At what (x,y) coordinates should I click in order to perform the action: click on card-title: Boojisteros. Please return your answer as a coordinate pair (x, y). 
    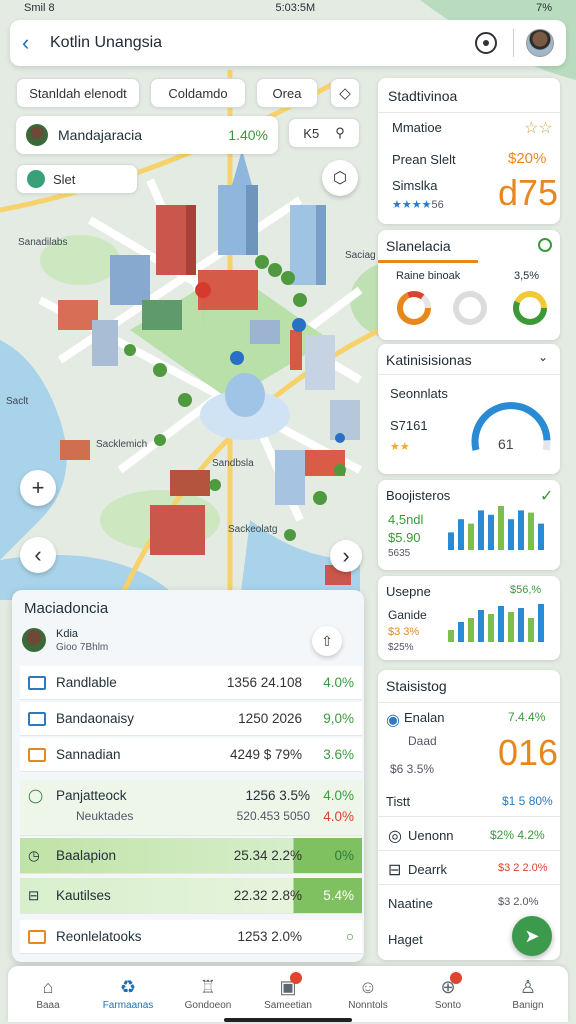
    Looking at the image, I should click on (418, 495).